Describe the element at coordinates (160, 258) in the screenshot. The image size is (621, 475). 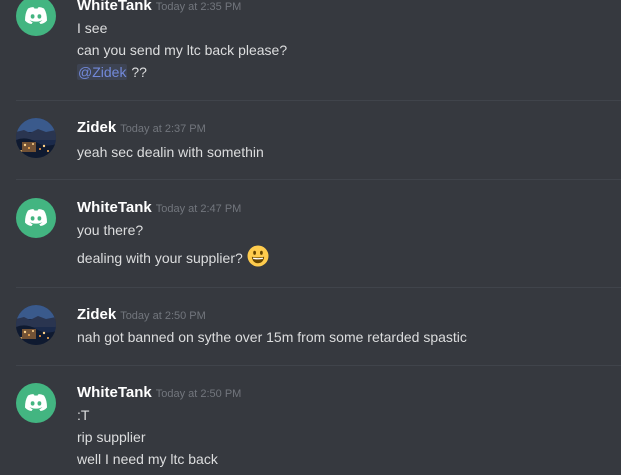
I see `message-text-content: dealing with your supplier?` at that location.